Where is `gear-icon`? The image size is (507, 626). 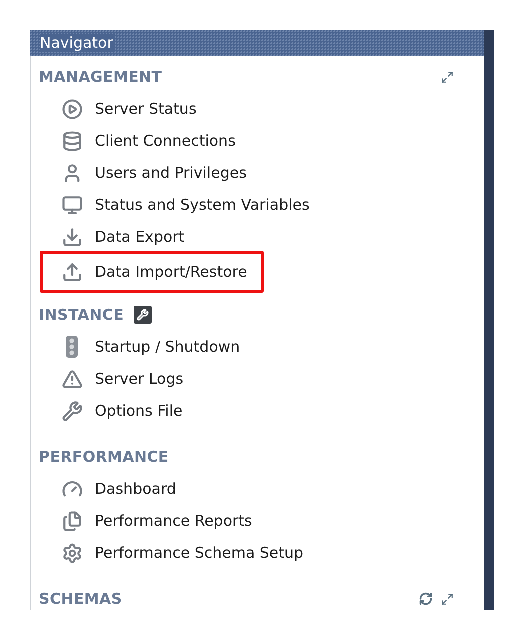
gear-icon is located at coordinates (72, 553).